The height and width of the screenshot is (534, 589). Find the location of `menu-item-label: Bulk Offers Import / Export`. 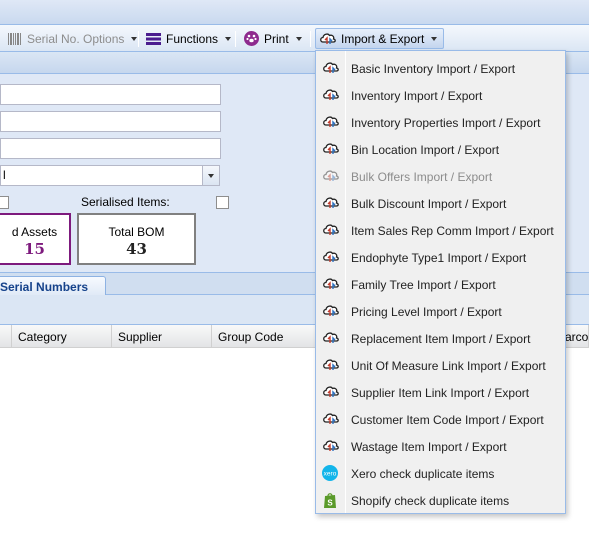

menu-item-label: Bulk Offers Import / Export is located at coordinates (422, 177).